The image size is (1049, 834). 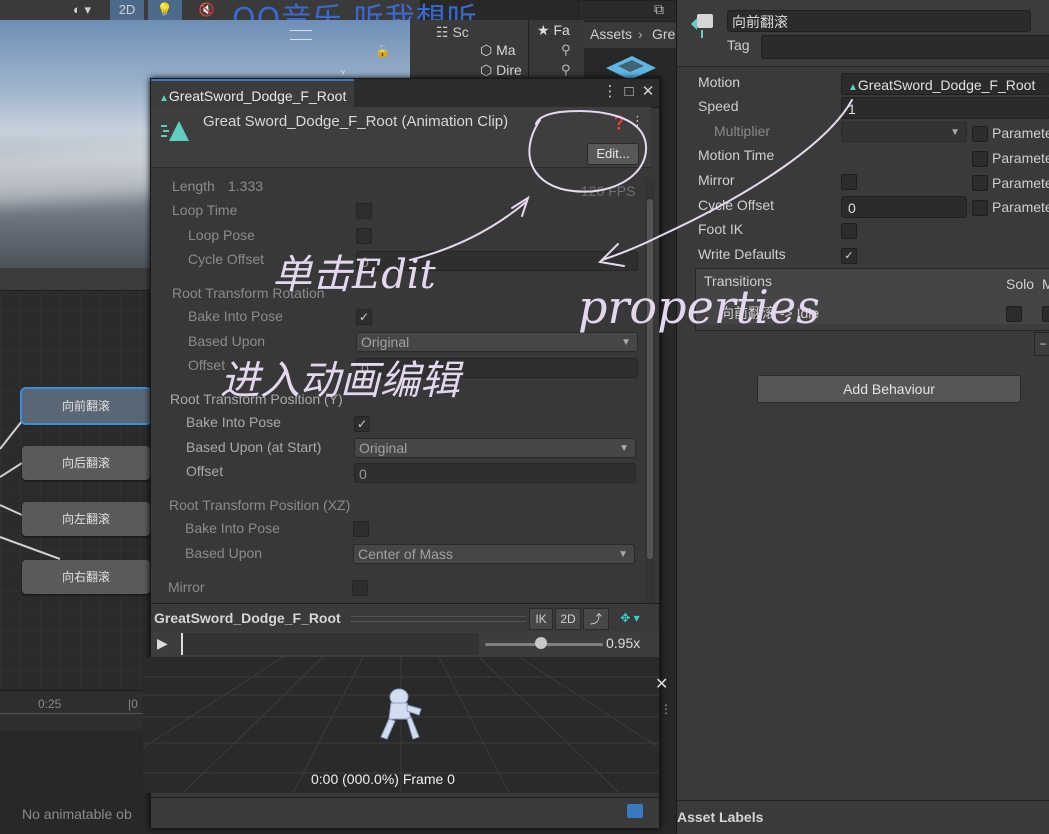 What do you see at coordinates (648, 92) in the screenshot?
I see `close-icon: ✕` at bounding box center [648, 92].